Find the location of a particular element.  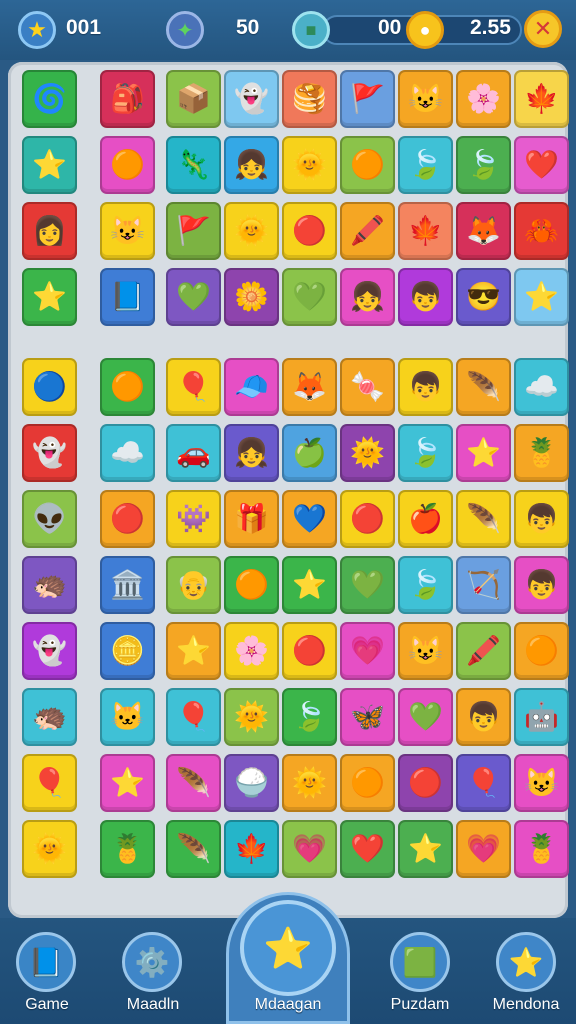

nav-label-game: Game is located at coordinates (51, 1005).